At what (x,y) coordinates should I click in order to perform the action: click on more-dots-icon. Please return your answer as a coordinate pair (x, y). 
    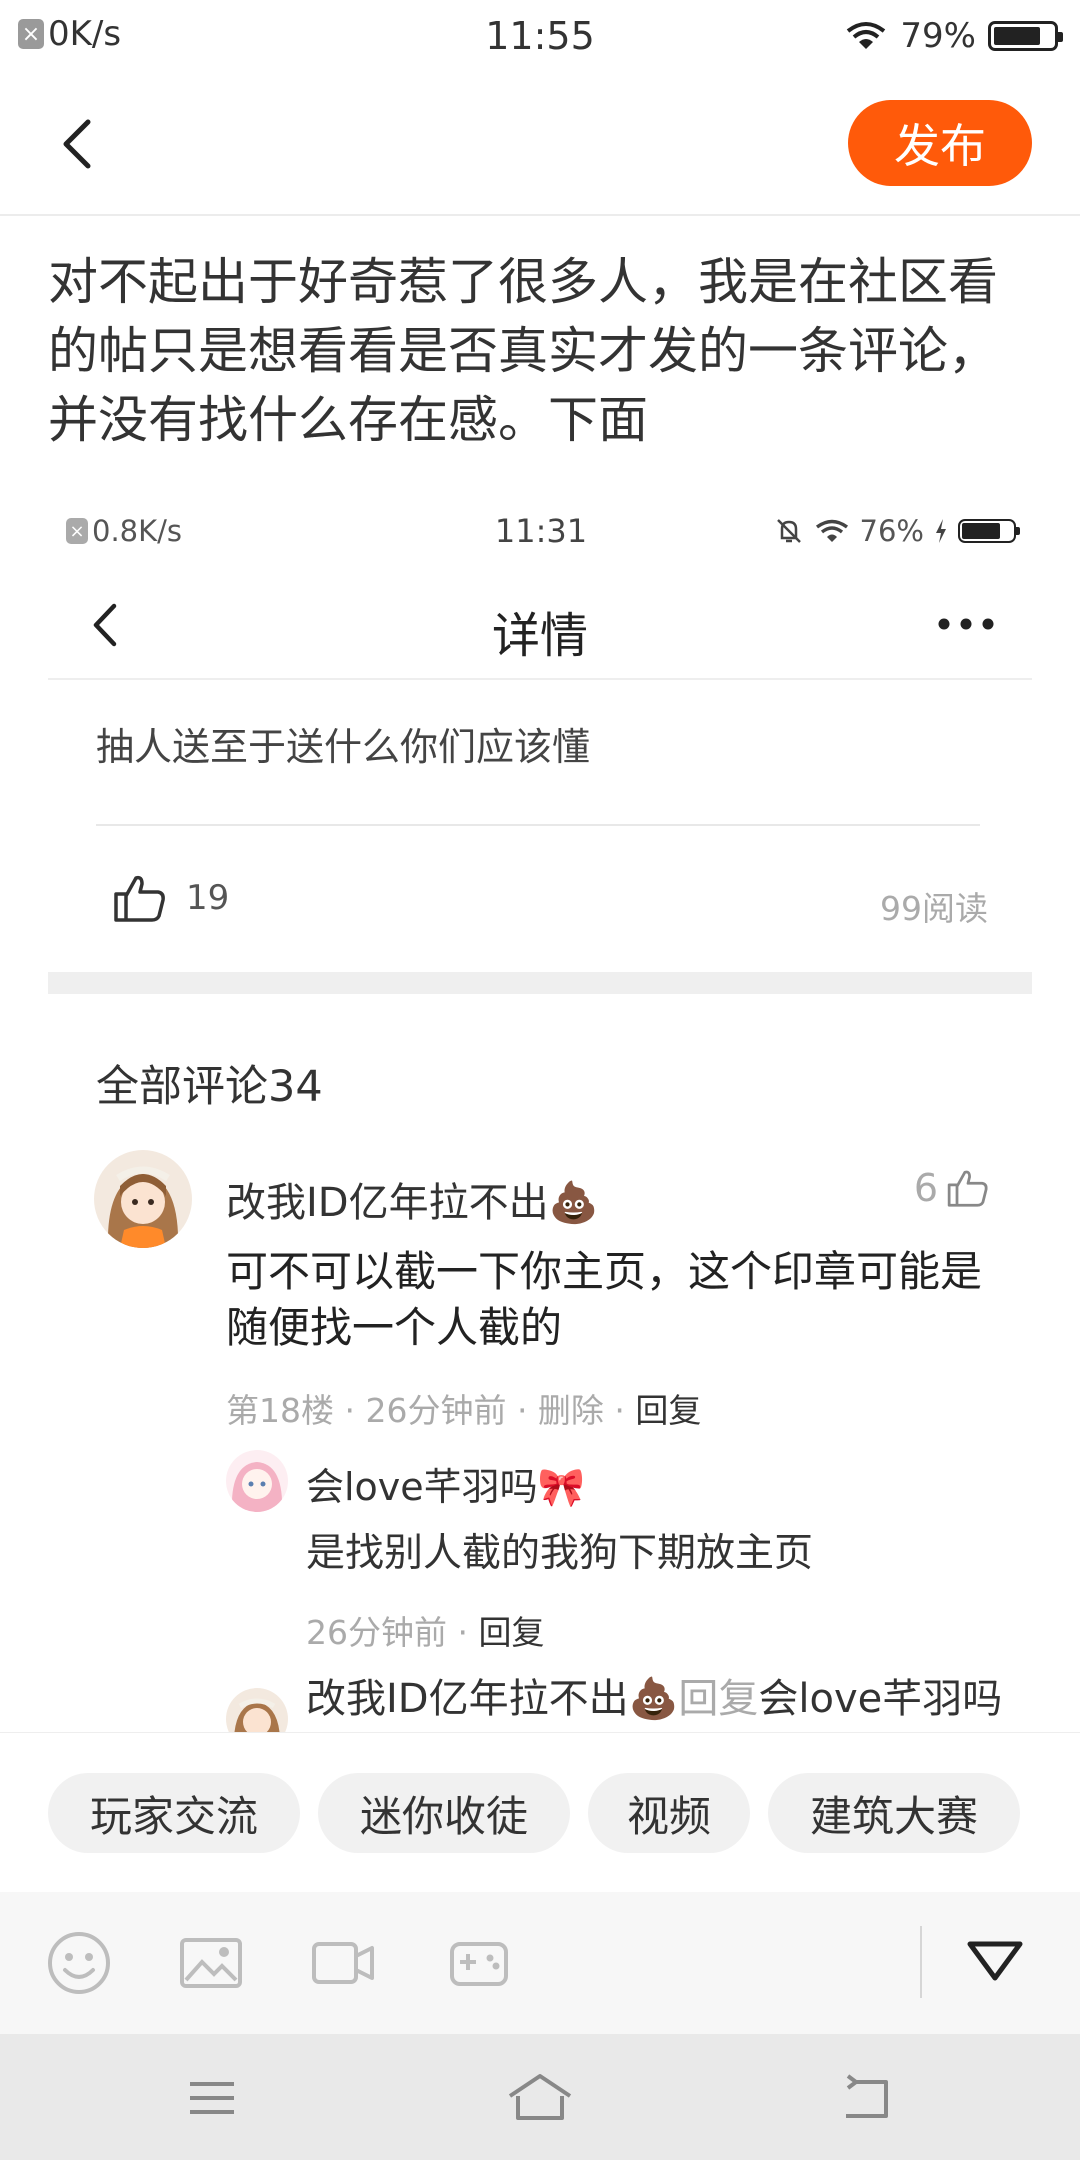
    Looking at the image, I should click on (966, 624).